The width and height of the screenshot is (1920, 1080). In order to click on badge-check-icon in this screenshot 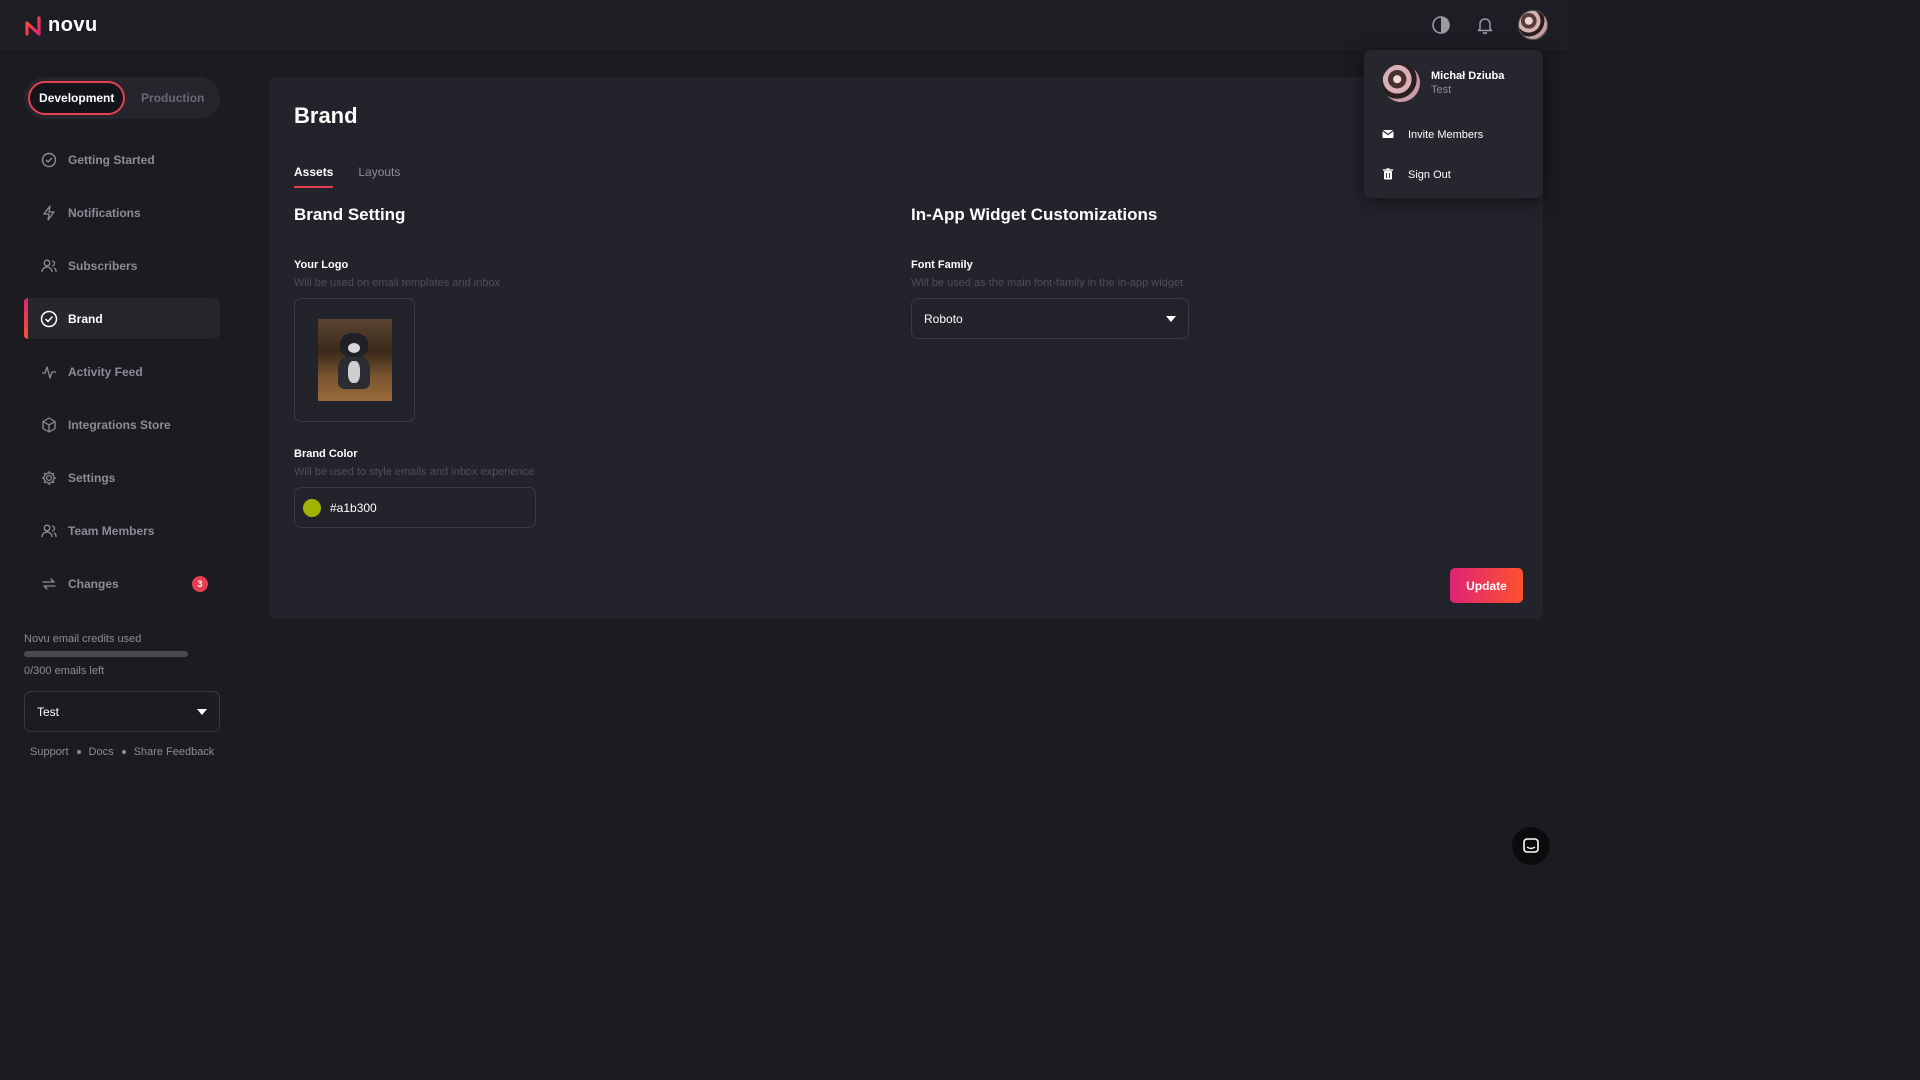, I will do `click(49, 319)`.